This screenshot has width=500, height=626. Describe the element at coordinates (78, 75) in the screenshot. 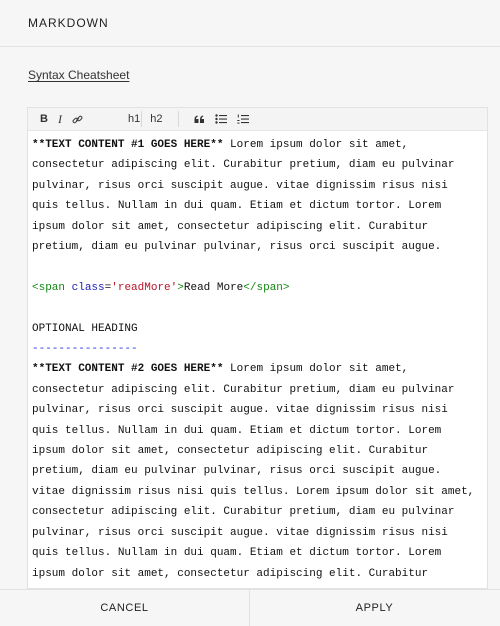

I see `syntax-cheatsheet-link: Syntax Cheatsheet` at that location.